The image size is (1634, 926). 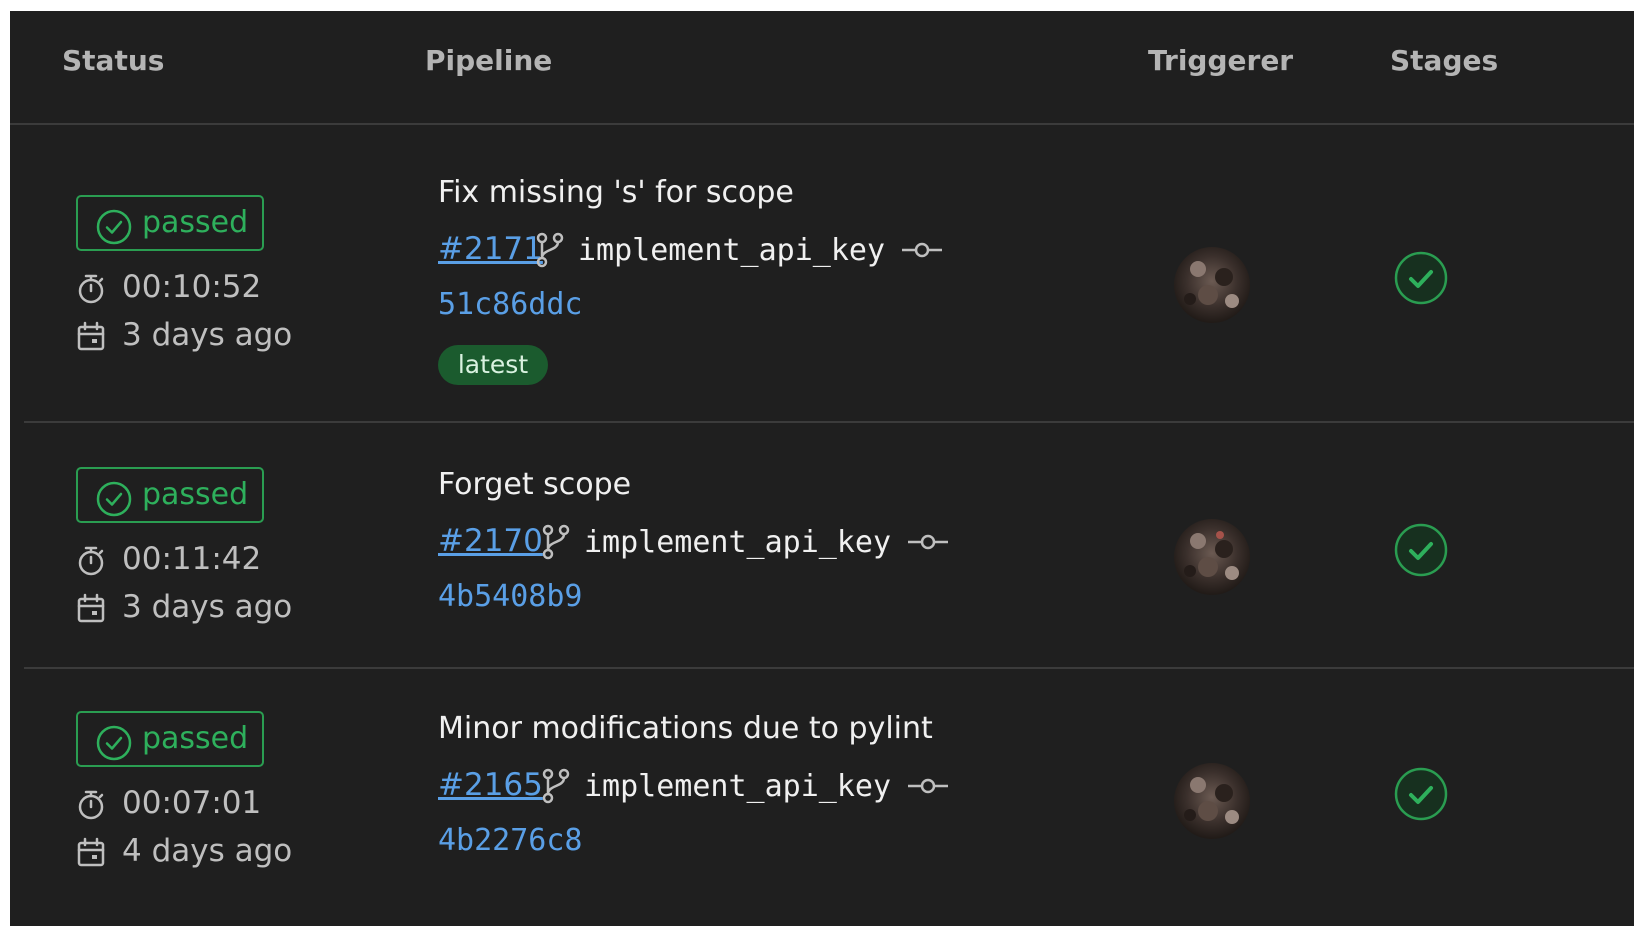 What do you see at coordinates (493, 365) in the screenshot?
I see `latest-tag: latest` at bounding box center [493, 365].